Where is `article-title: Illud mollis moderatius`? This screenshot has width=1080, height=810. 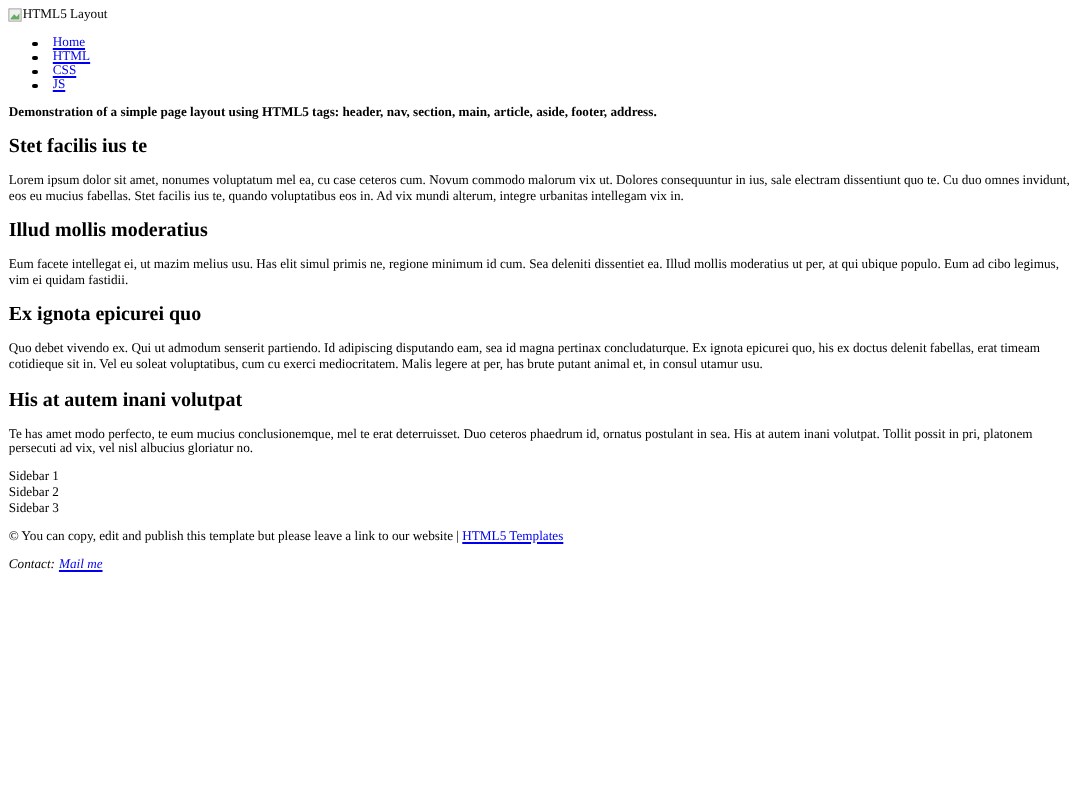
article-title: Illud mollis moderatius is located at coordinates (109, 231).